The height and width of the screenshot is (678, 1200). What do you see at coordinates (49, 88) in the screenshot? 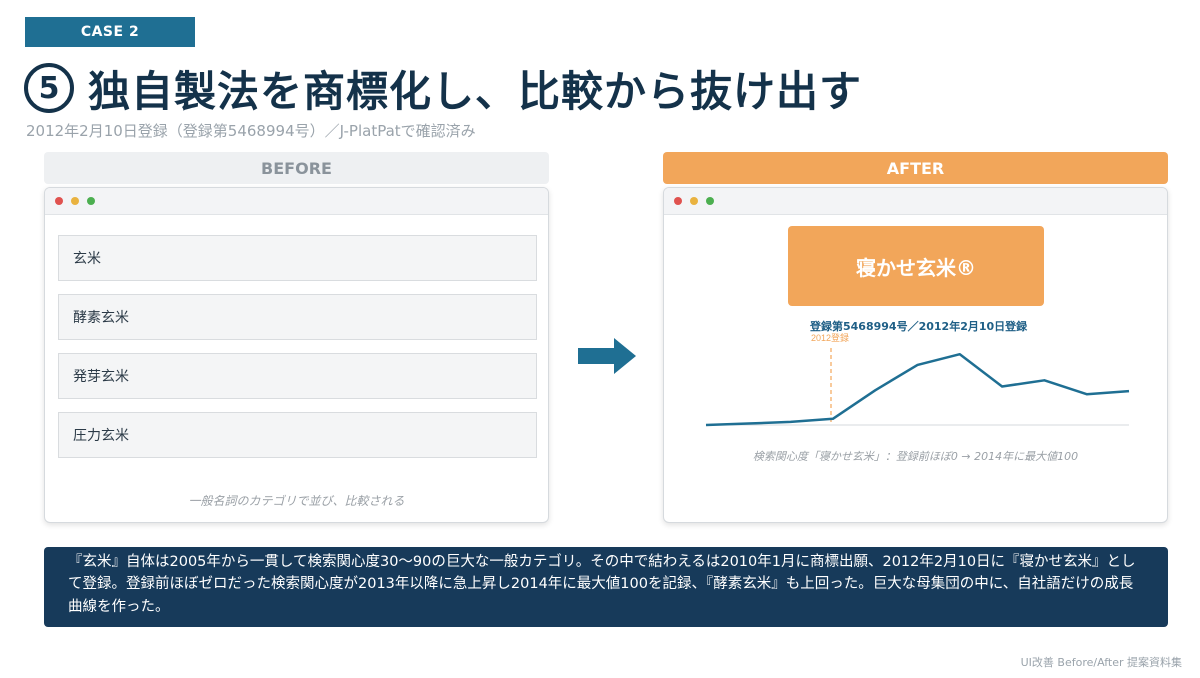
I see `title-number: 5` at bounding box center [49, 88].